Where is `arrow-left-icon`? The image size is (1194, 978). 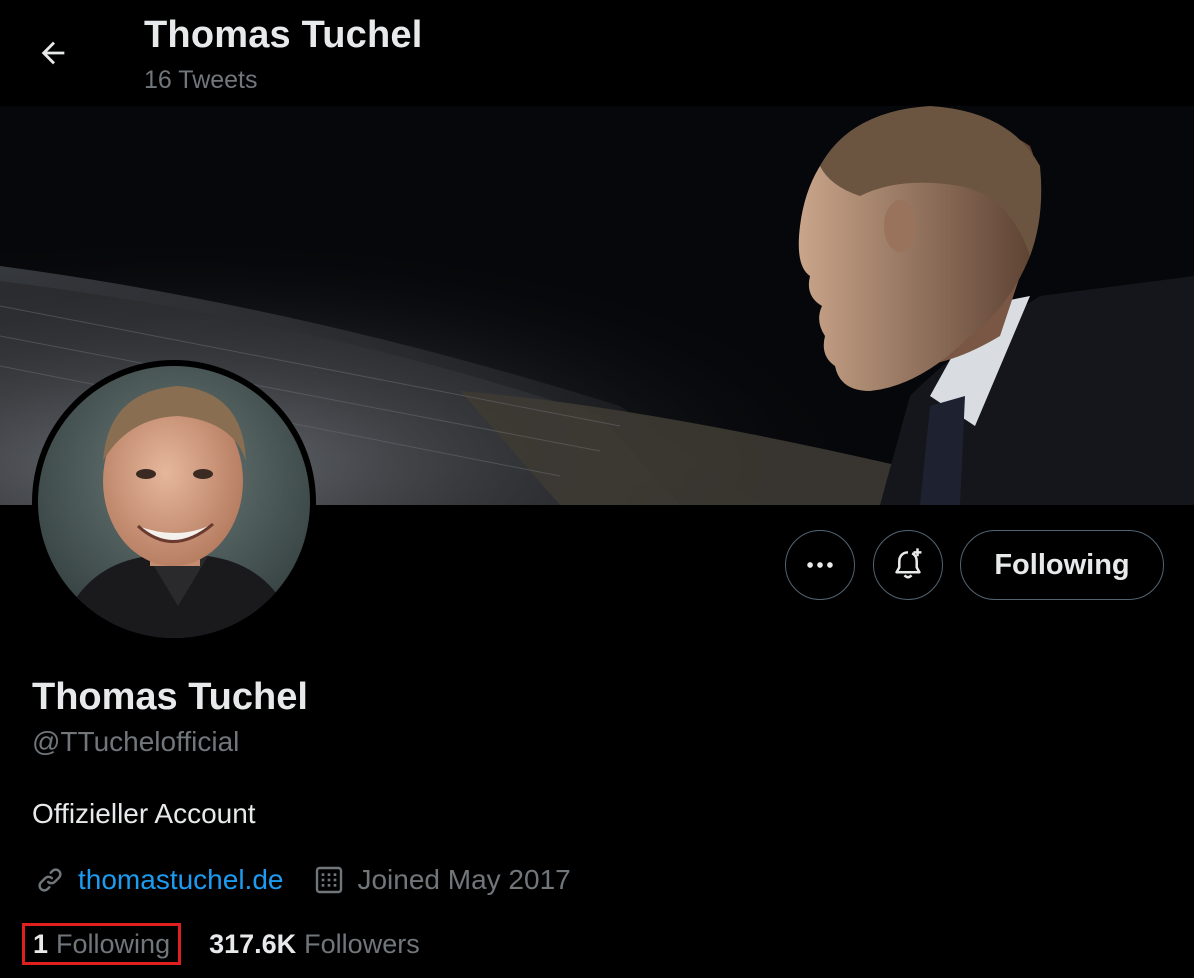 arrow-left-icon is located at coordinates (53, 53).